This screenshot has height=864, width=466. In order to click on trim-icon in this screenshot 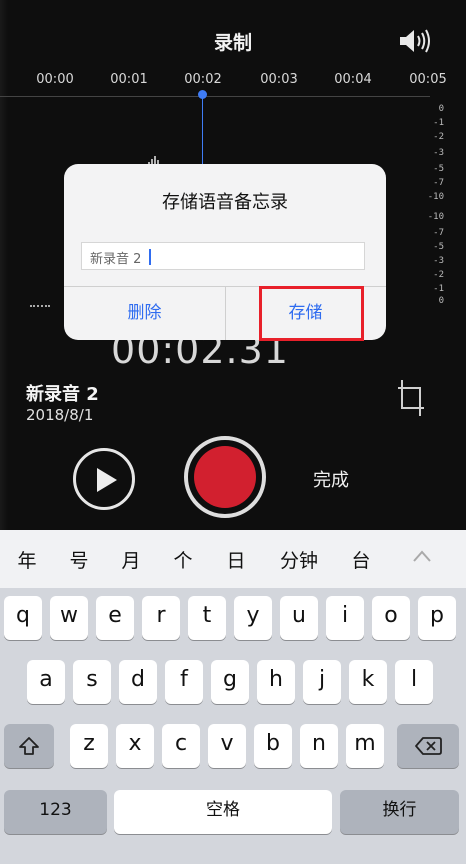, I will do `click(411, 398)`.